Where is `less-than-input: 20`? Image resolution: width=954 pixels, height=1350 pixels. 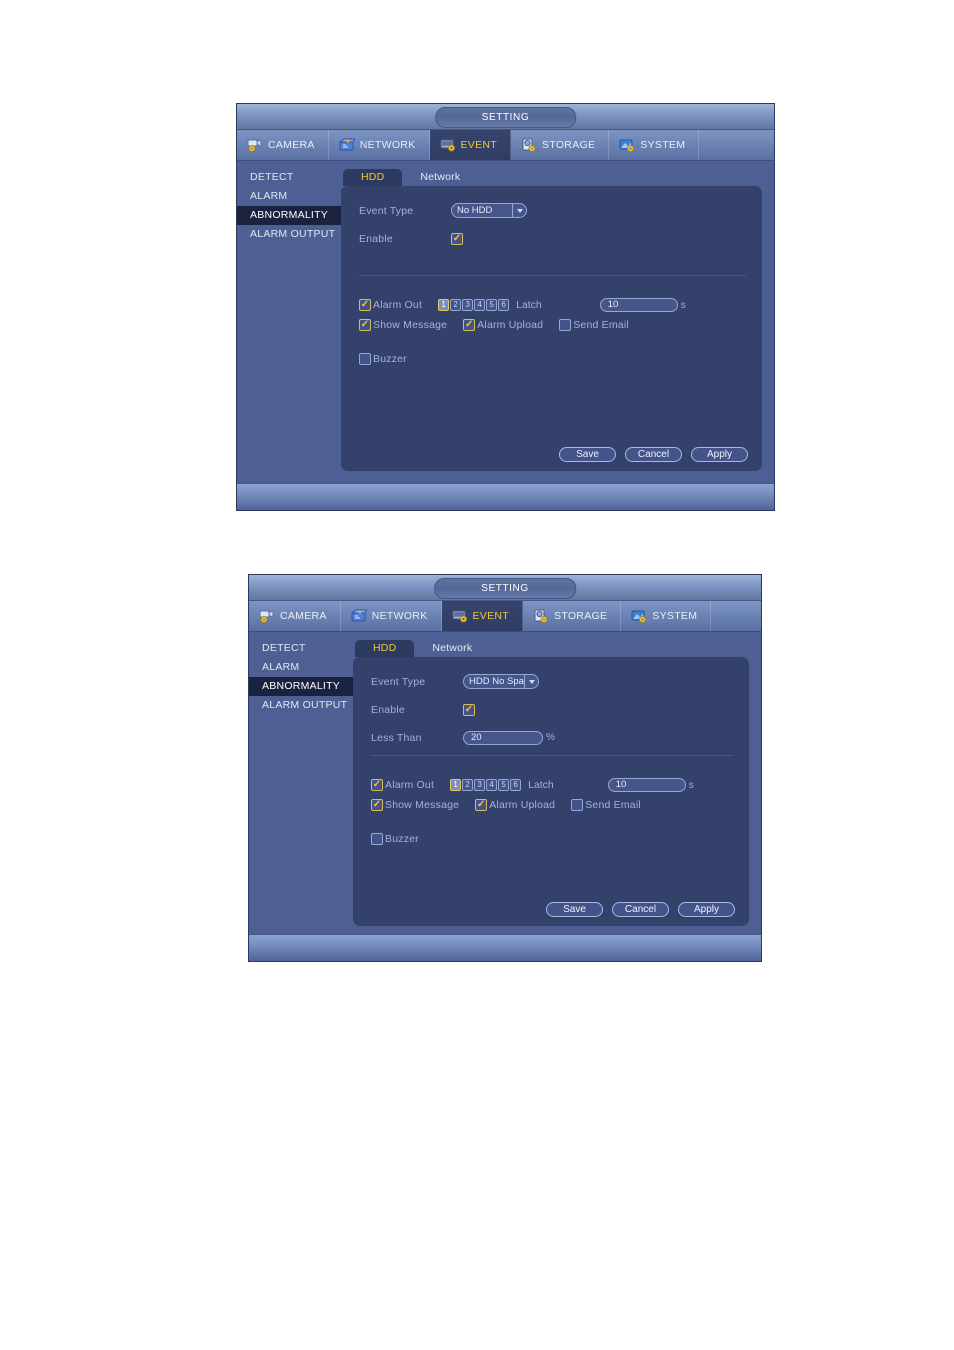
less-than-input: 20 is located at coordinates (503, 737).